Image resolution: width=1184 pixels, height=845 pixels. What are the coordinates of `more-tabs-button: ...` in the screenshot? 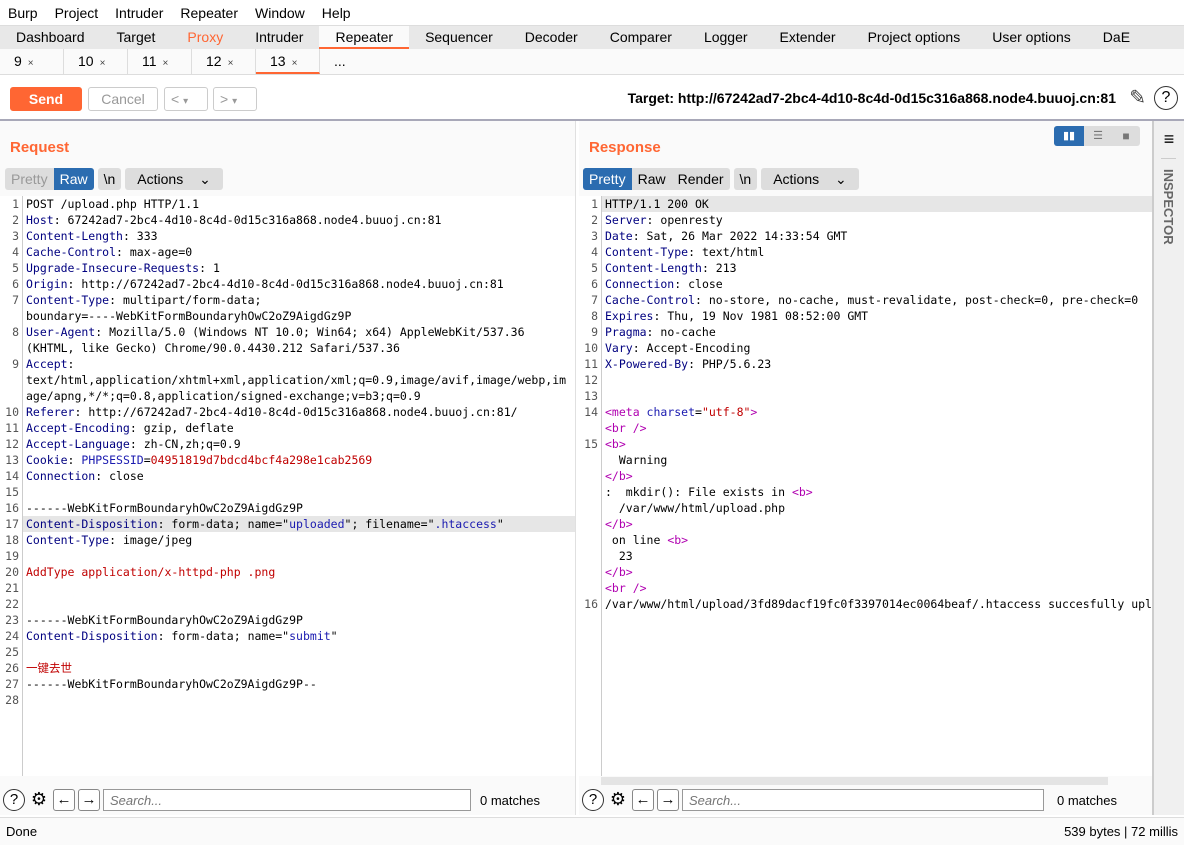 It's located at (352, 61).